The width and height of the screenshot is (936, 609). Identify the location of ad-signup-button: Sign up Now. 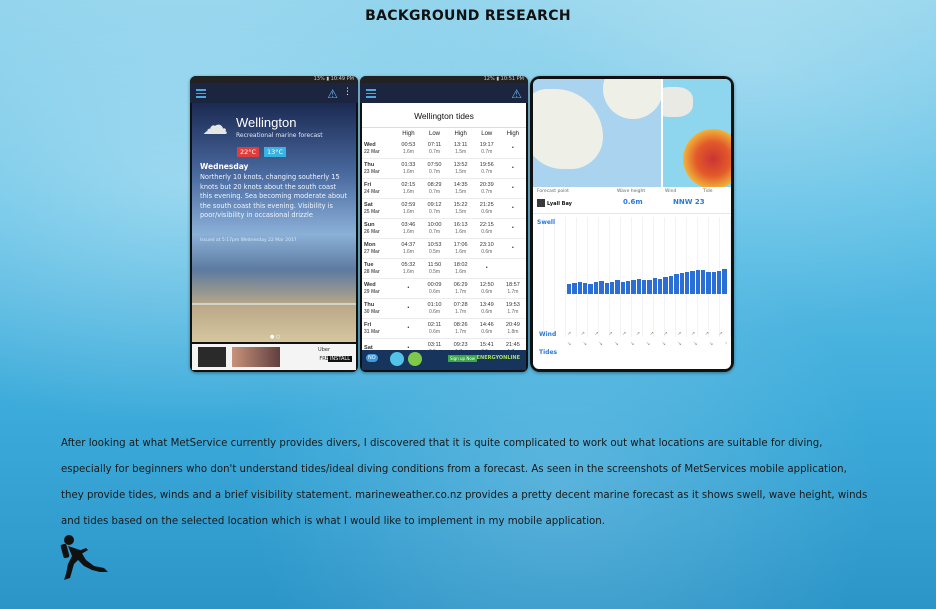
(463, 358).